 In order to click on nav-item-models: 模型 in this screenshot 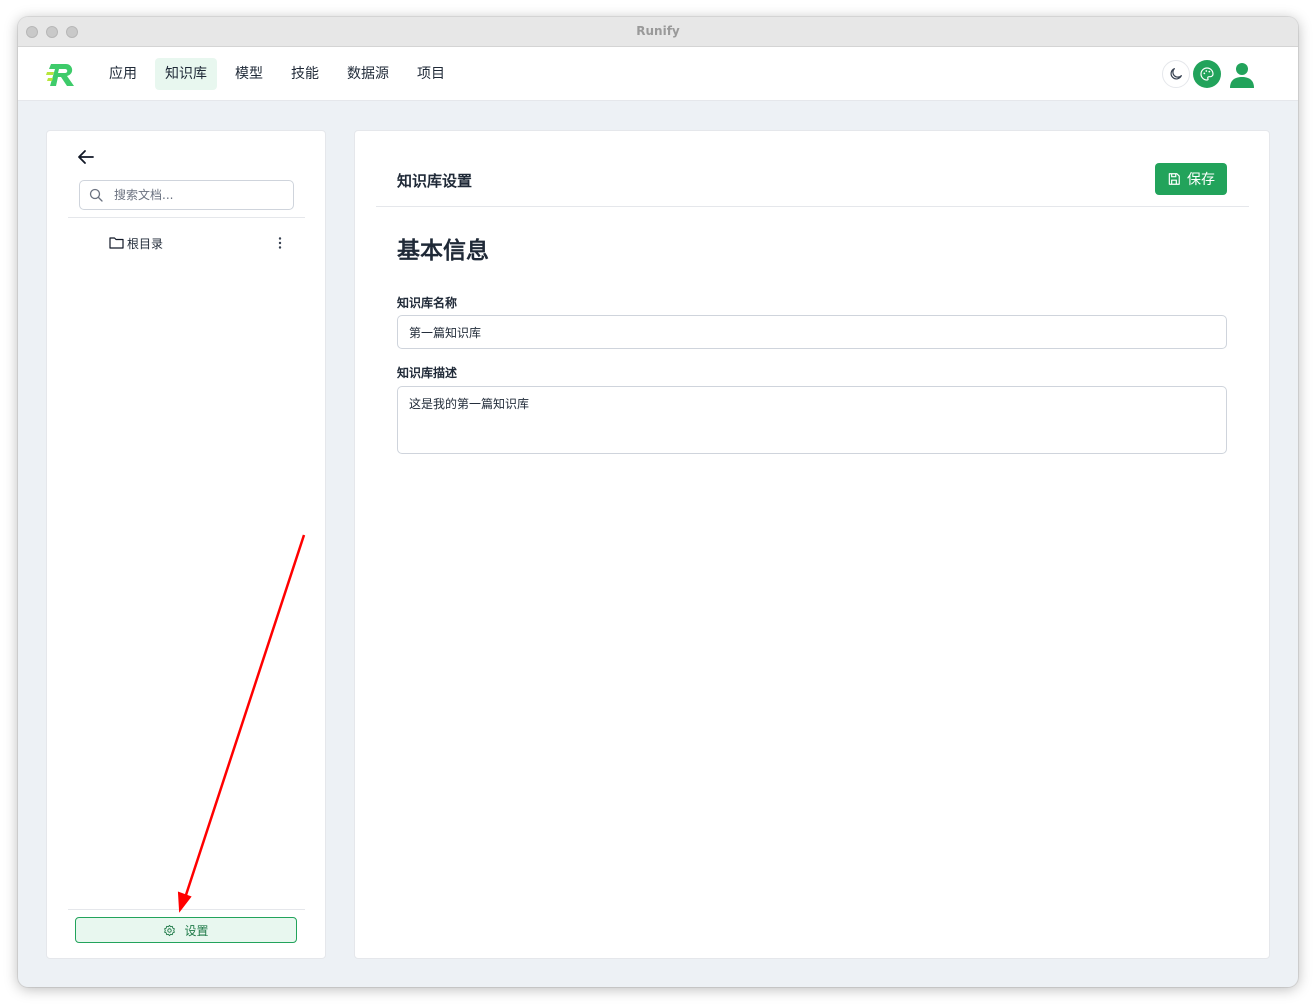, I will do `click(249, 74)`.